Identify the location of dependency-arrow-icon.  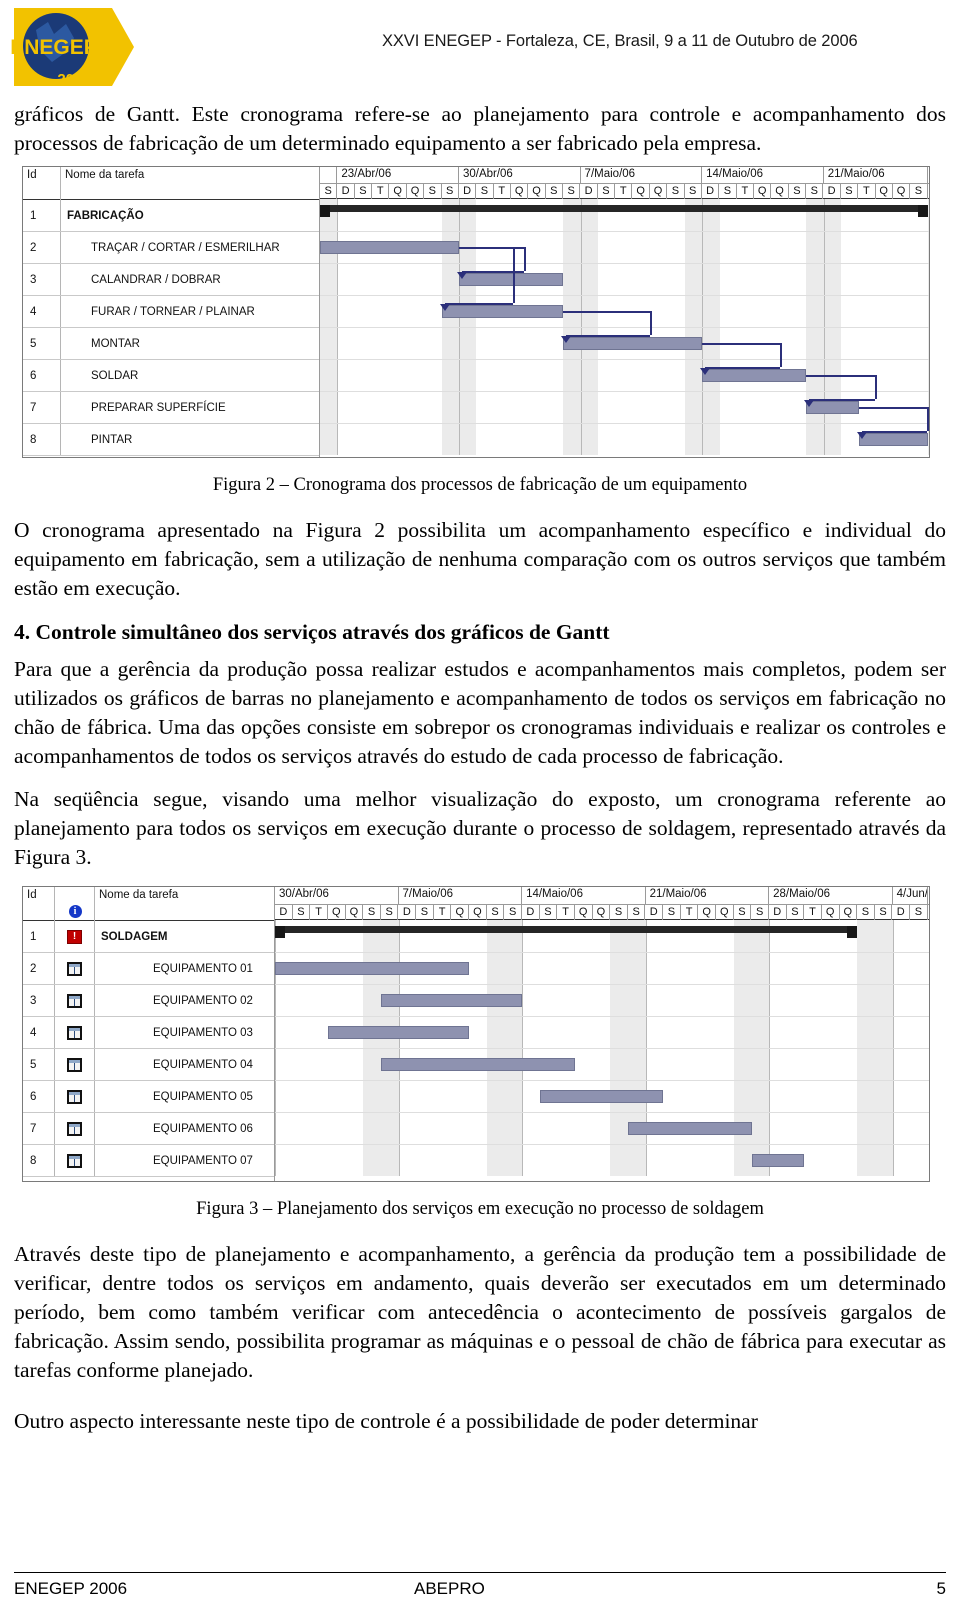
(444, 307).